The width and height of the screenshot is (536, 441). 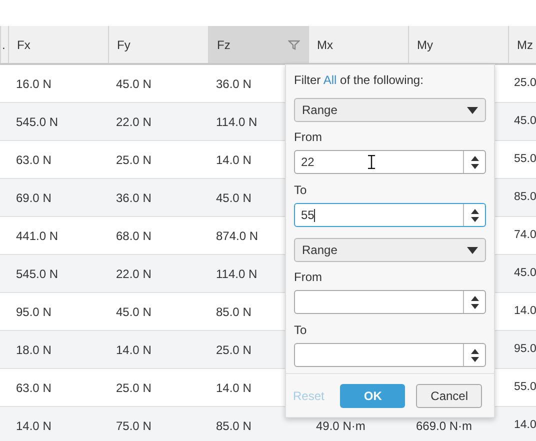 I want to click on column-header: My, so click(x=458, y=44).